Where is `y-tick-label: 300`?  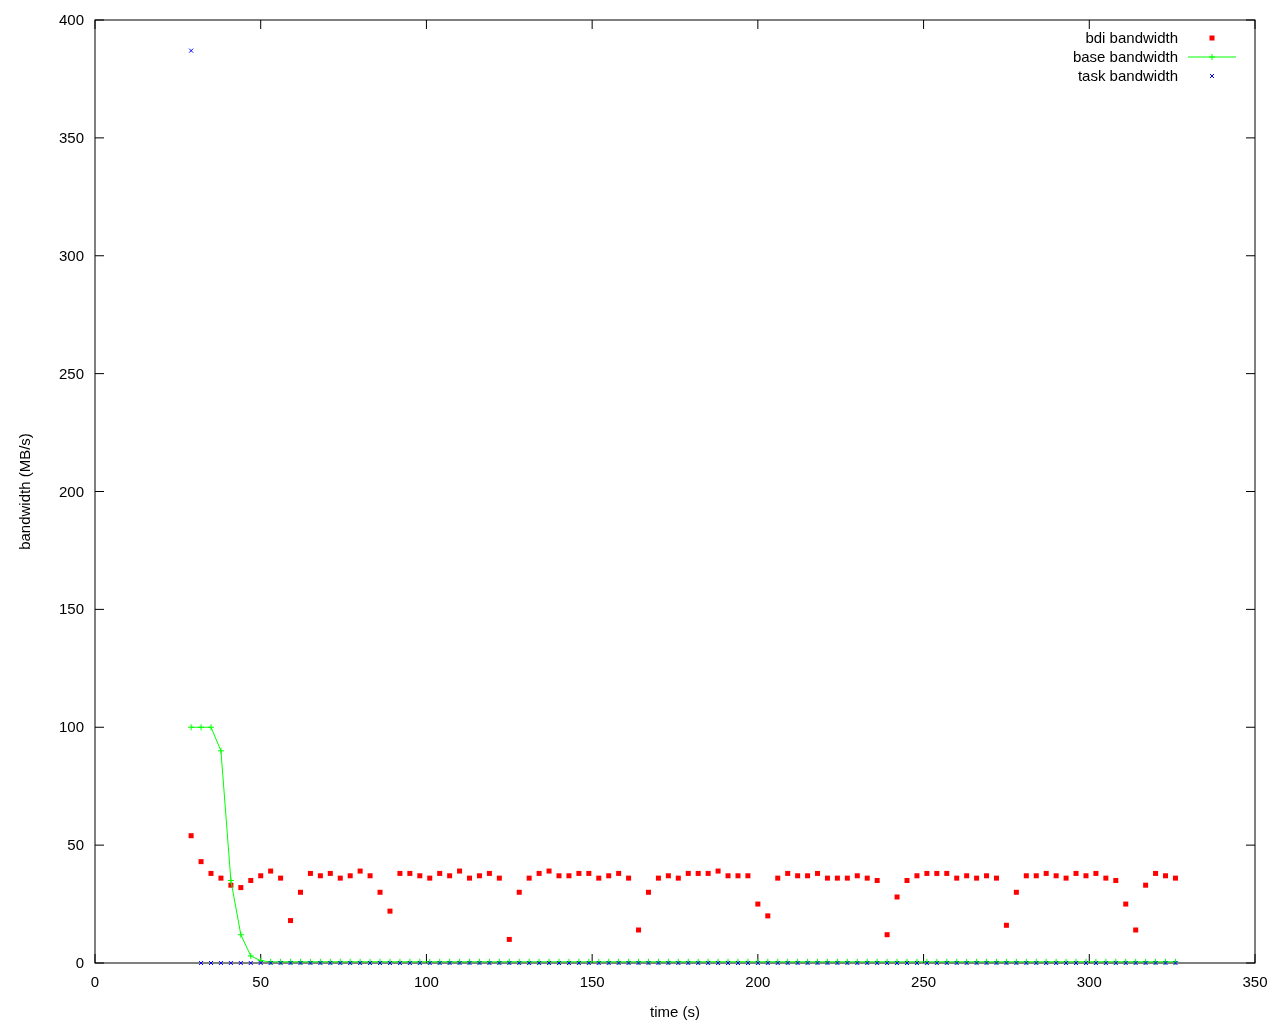
y-tick-label: 300 is located at coordinates (71, 255).